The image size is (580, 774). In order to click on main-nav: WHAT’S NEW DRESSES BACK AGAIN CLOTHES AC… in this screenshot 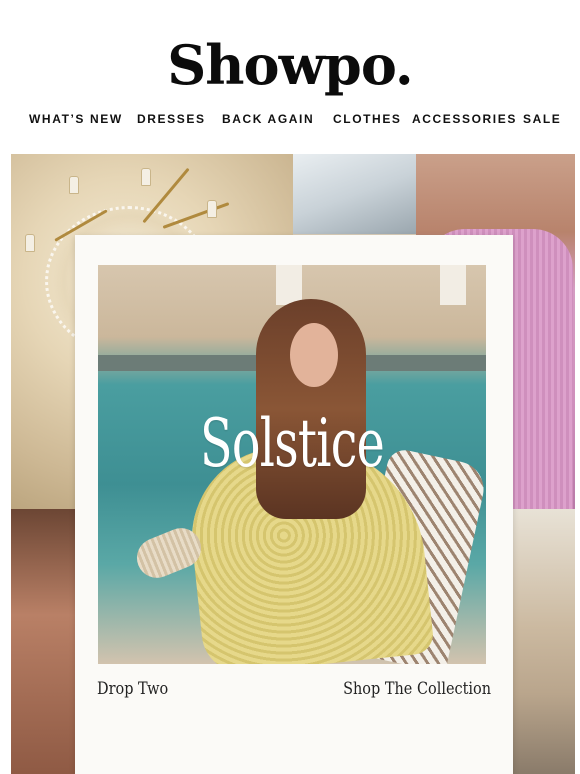, I will do `click(290, 122)`.